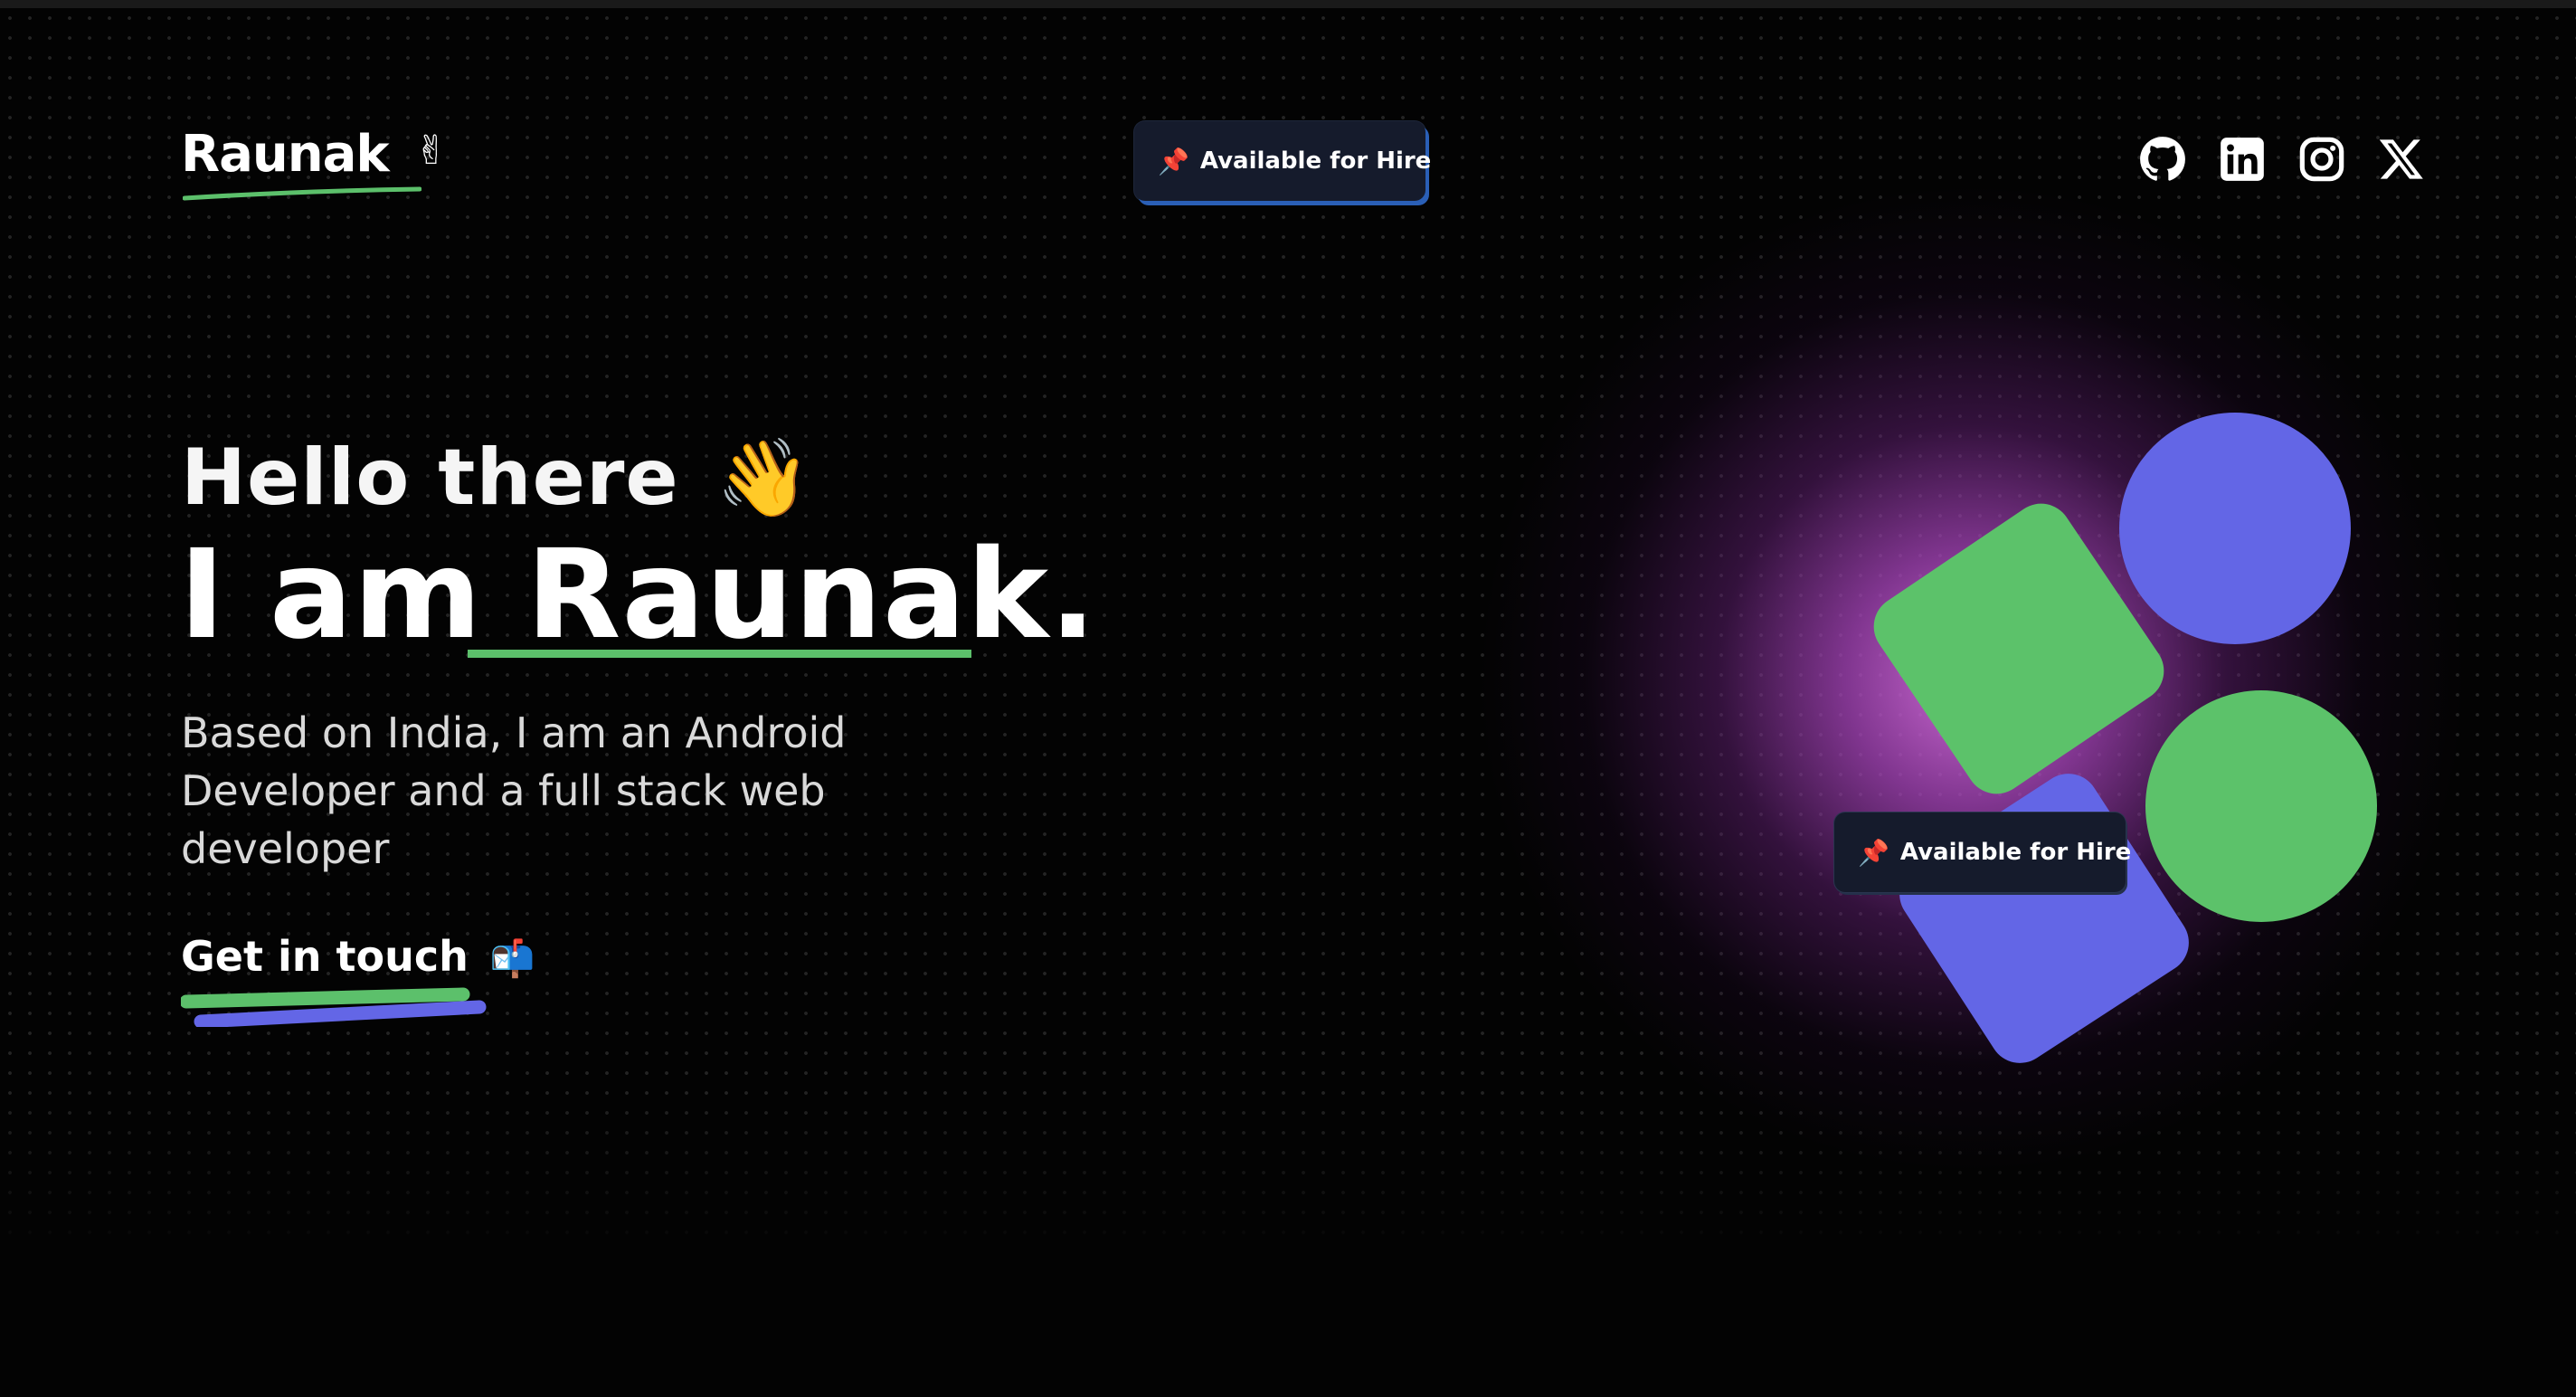 The width and height of the screenshot is (2576, 1397). I want to click on linkedin-icon, so click(2243, 159).